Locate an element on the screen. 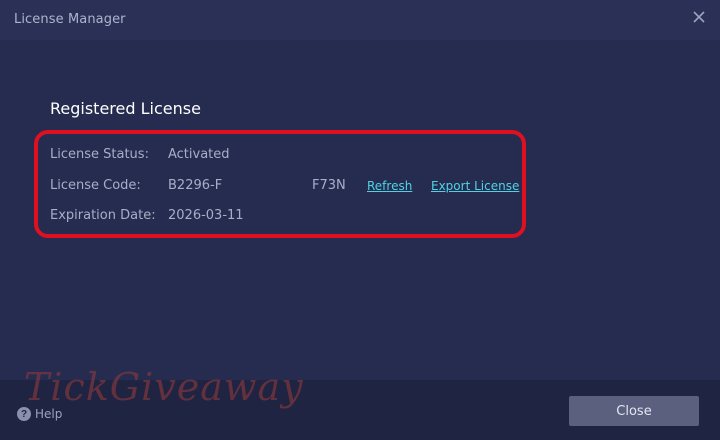 The width and height of the screenshot is (720, 440). close-button: Close is located at coordinates (634, 411).